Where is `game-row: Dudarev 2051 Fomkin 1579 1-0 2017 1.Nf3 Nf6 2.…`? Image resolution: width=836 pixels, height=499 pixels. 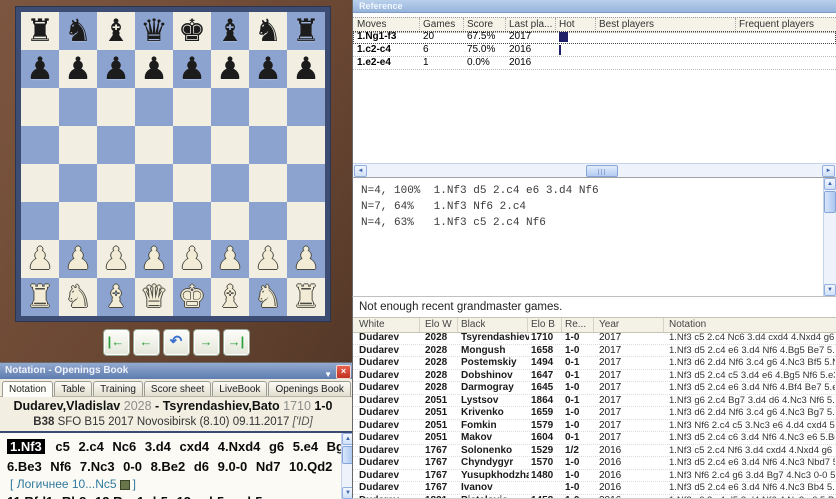 game-row: Dudarev 2051 Fomkin 1579 1-0 2017 1.Nf3 Nf6 2.… is located at coordinates (594, 426).